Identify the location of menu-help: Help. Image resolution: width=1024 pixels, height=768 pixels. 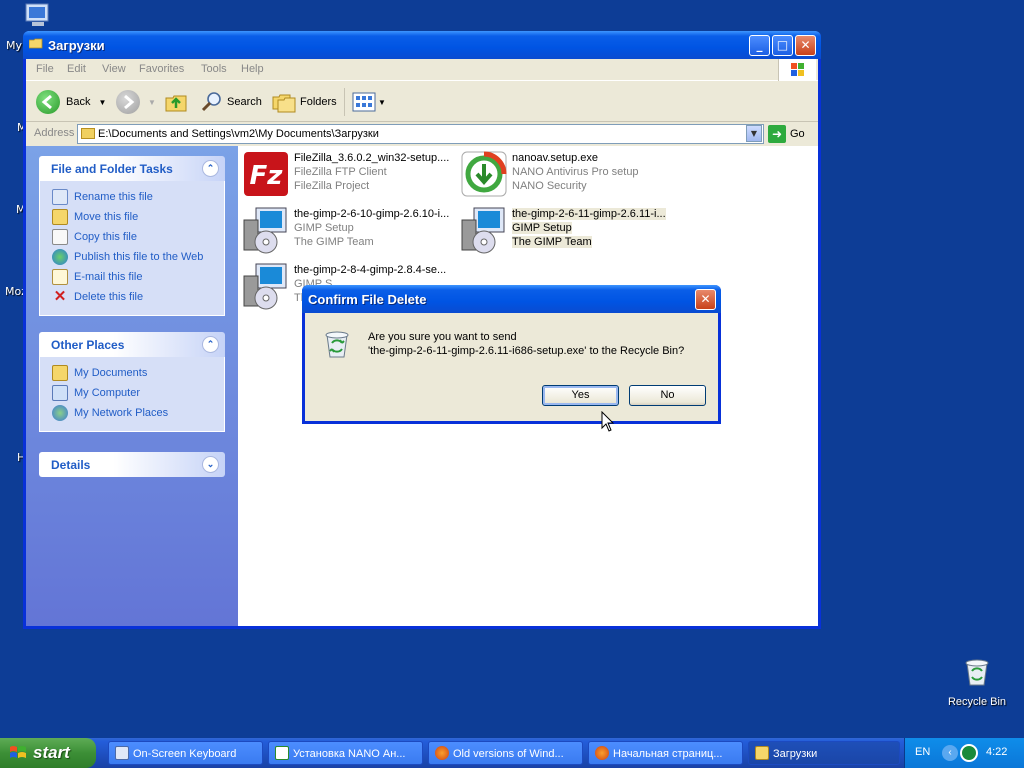
(252, 69).